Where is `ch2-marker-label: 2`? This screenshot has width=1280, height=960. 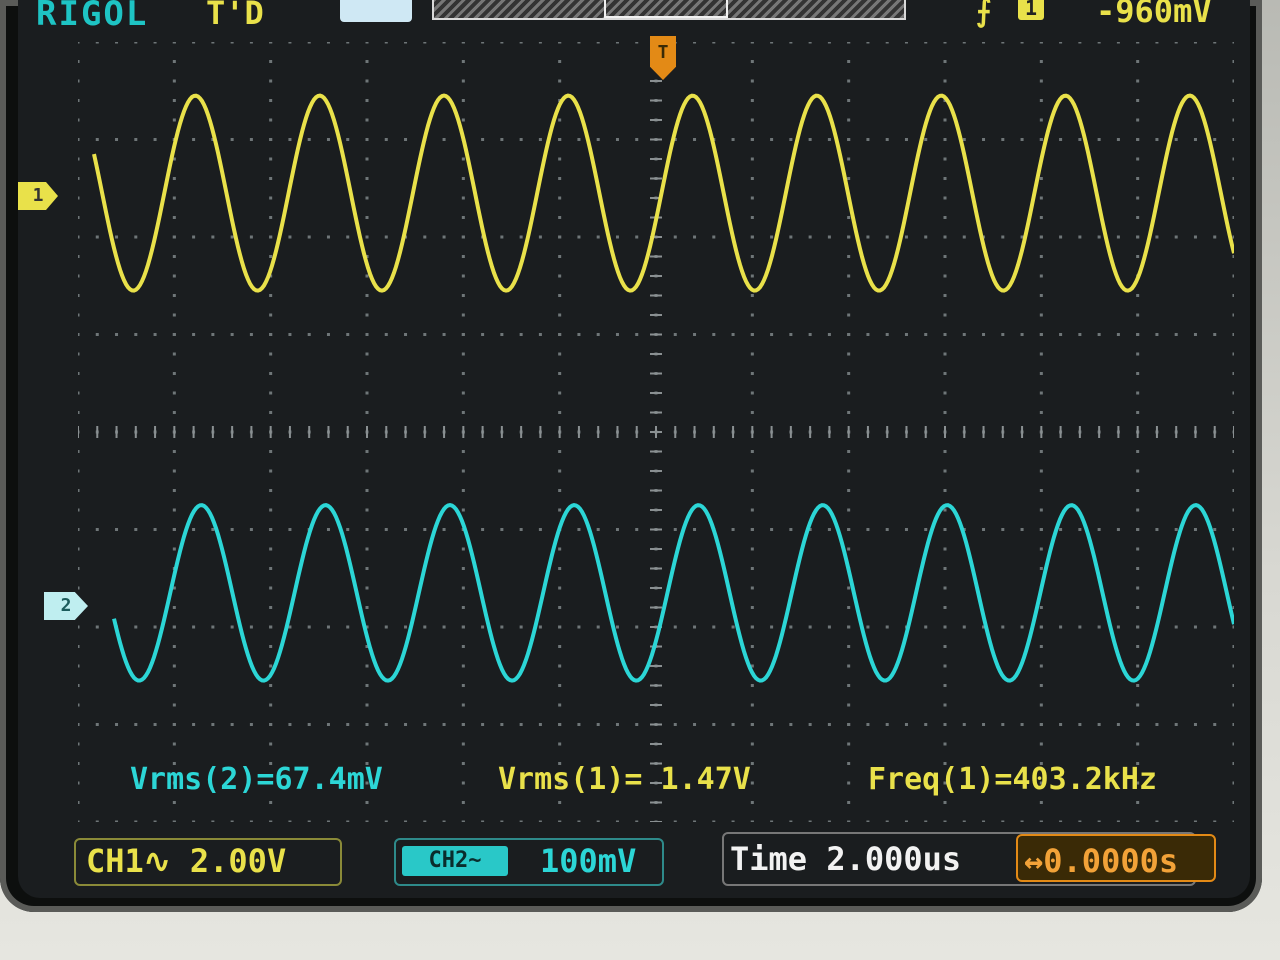 ch2-marker-label: 2 is located at coordinates (66, 605).